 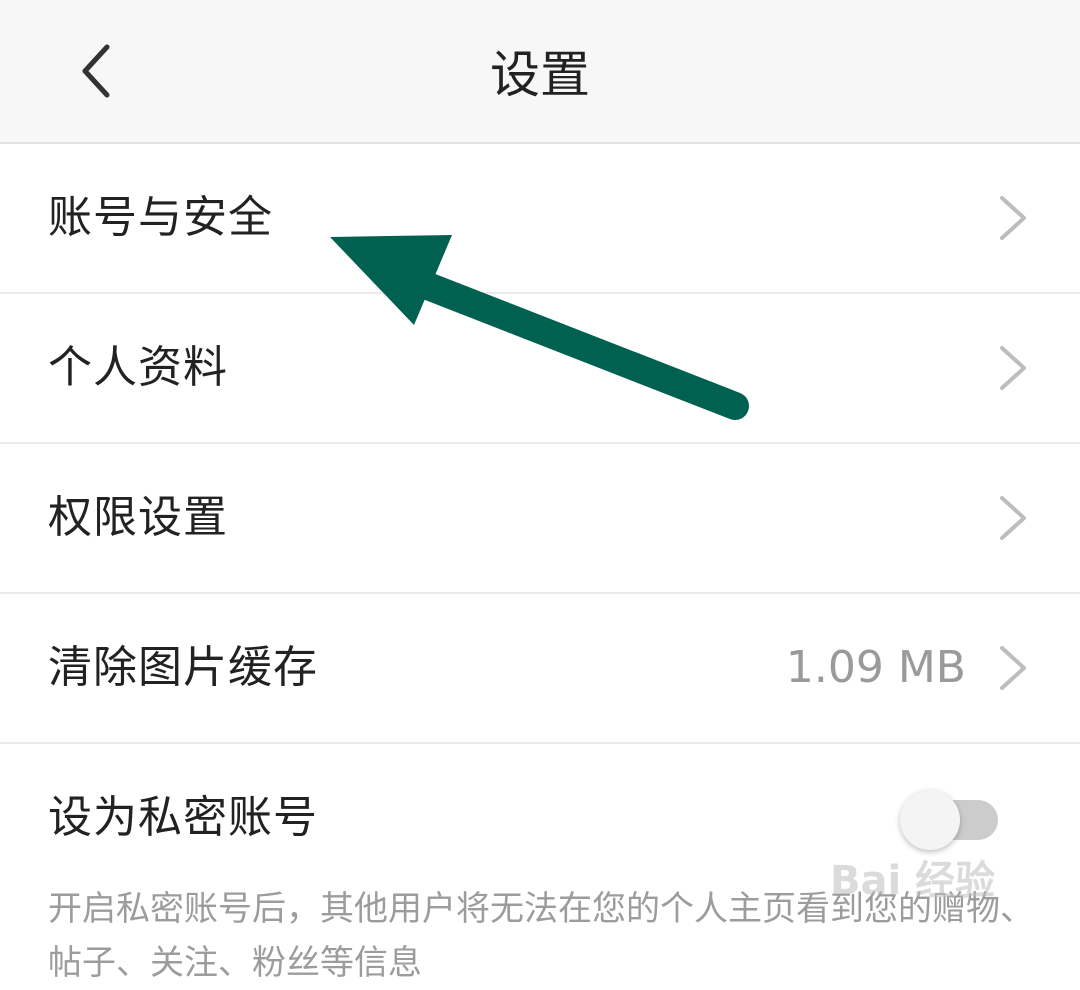 What do you see at coordinates (949, 820) in the screenshot?
I see `private-account-toggle` at bounding box center [949, 820].